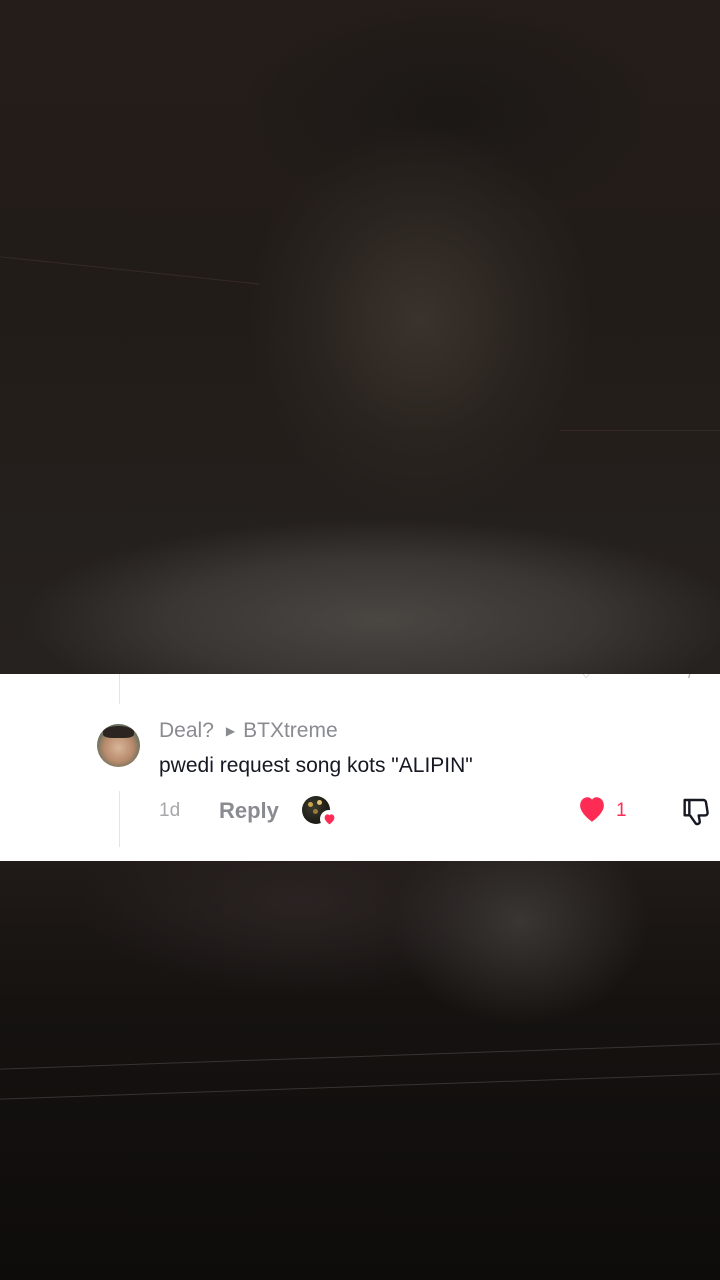  I want to click on comment-text: pwedi request song kots "ALIPIN", so click(316, 765).